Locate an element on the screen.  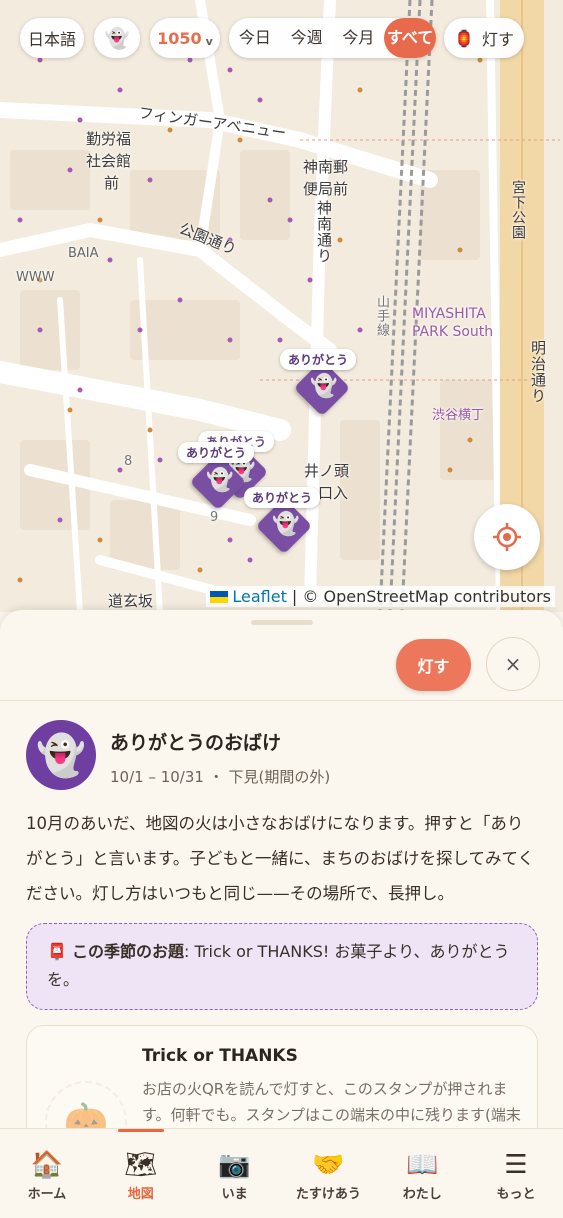
map-label-dogenzaka: 道玄坂 is located at coordinates (131, 601).